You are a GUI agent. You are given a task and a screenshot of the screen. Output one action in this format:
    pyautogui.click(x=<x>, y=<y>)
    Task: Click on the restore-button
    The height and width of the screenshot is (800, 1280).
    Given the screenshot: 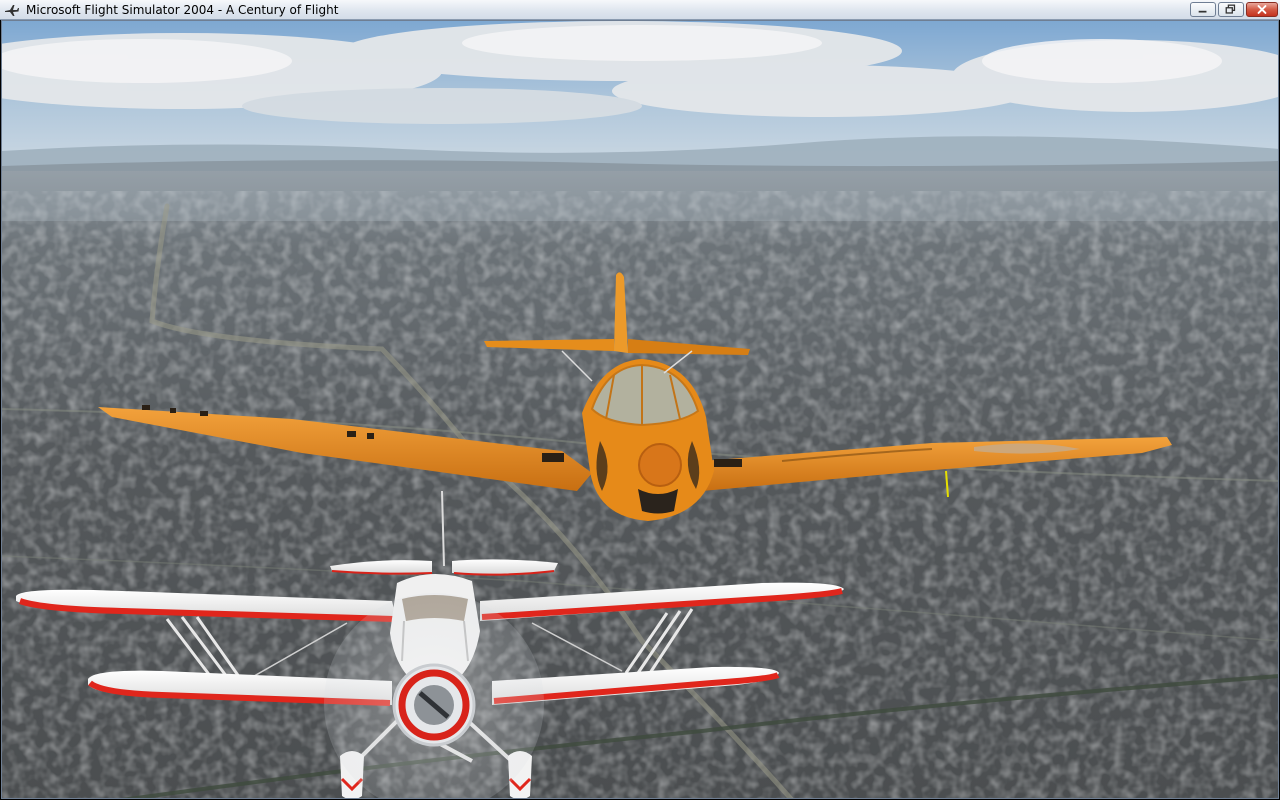 What is the action you would take?
    pyautogui.click(x=1231, y=9)
    